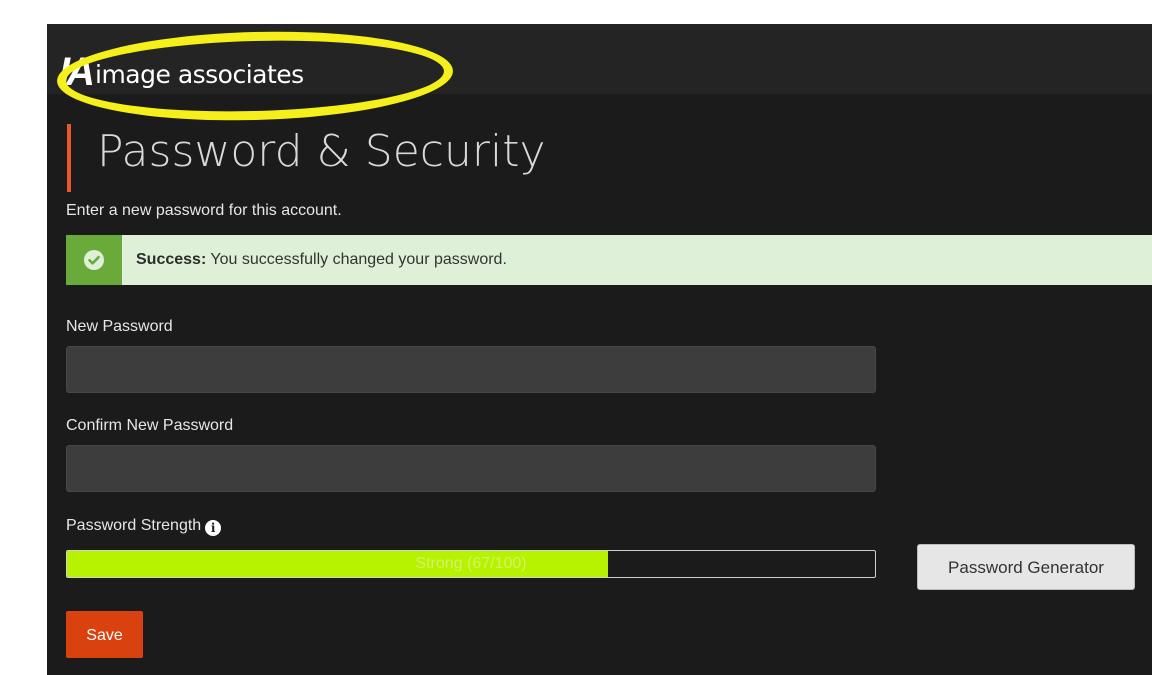 This screenshot has height=675, width=1152. I want to click on password-generator-button: Password Generator, so click(1026, 567).